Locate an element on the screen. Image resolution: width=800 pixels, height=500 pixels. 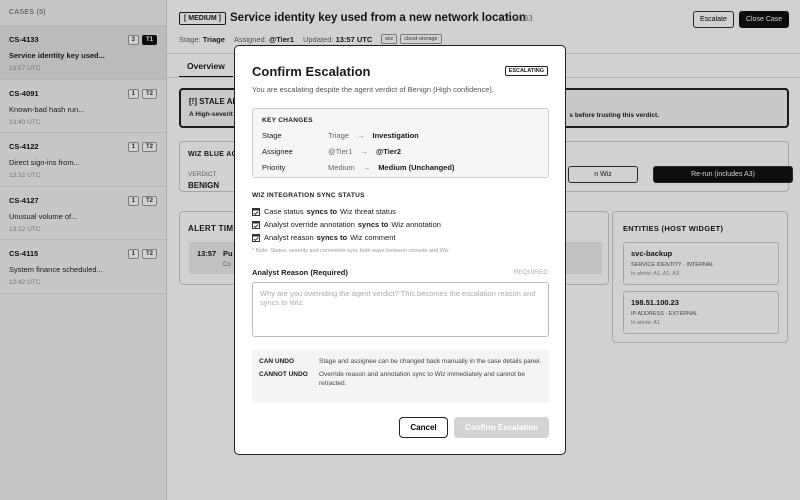
sync-source: Analyst reason is located at coordinates (289, 237).